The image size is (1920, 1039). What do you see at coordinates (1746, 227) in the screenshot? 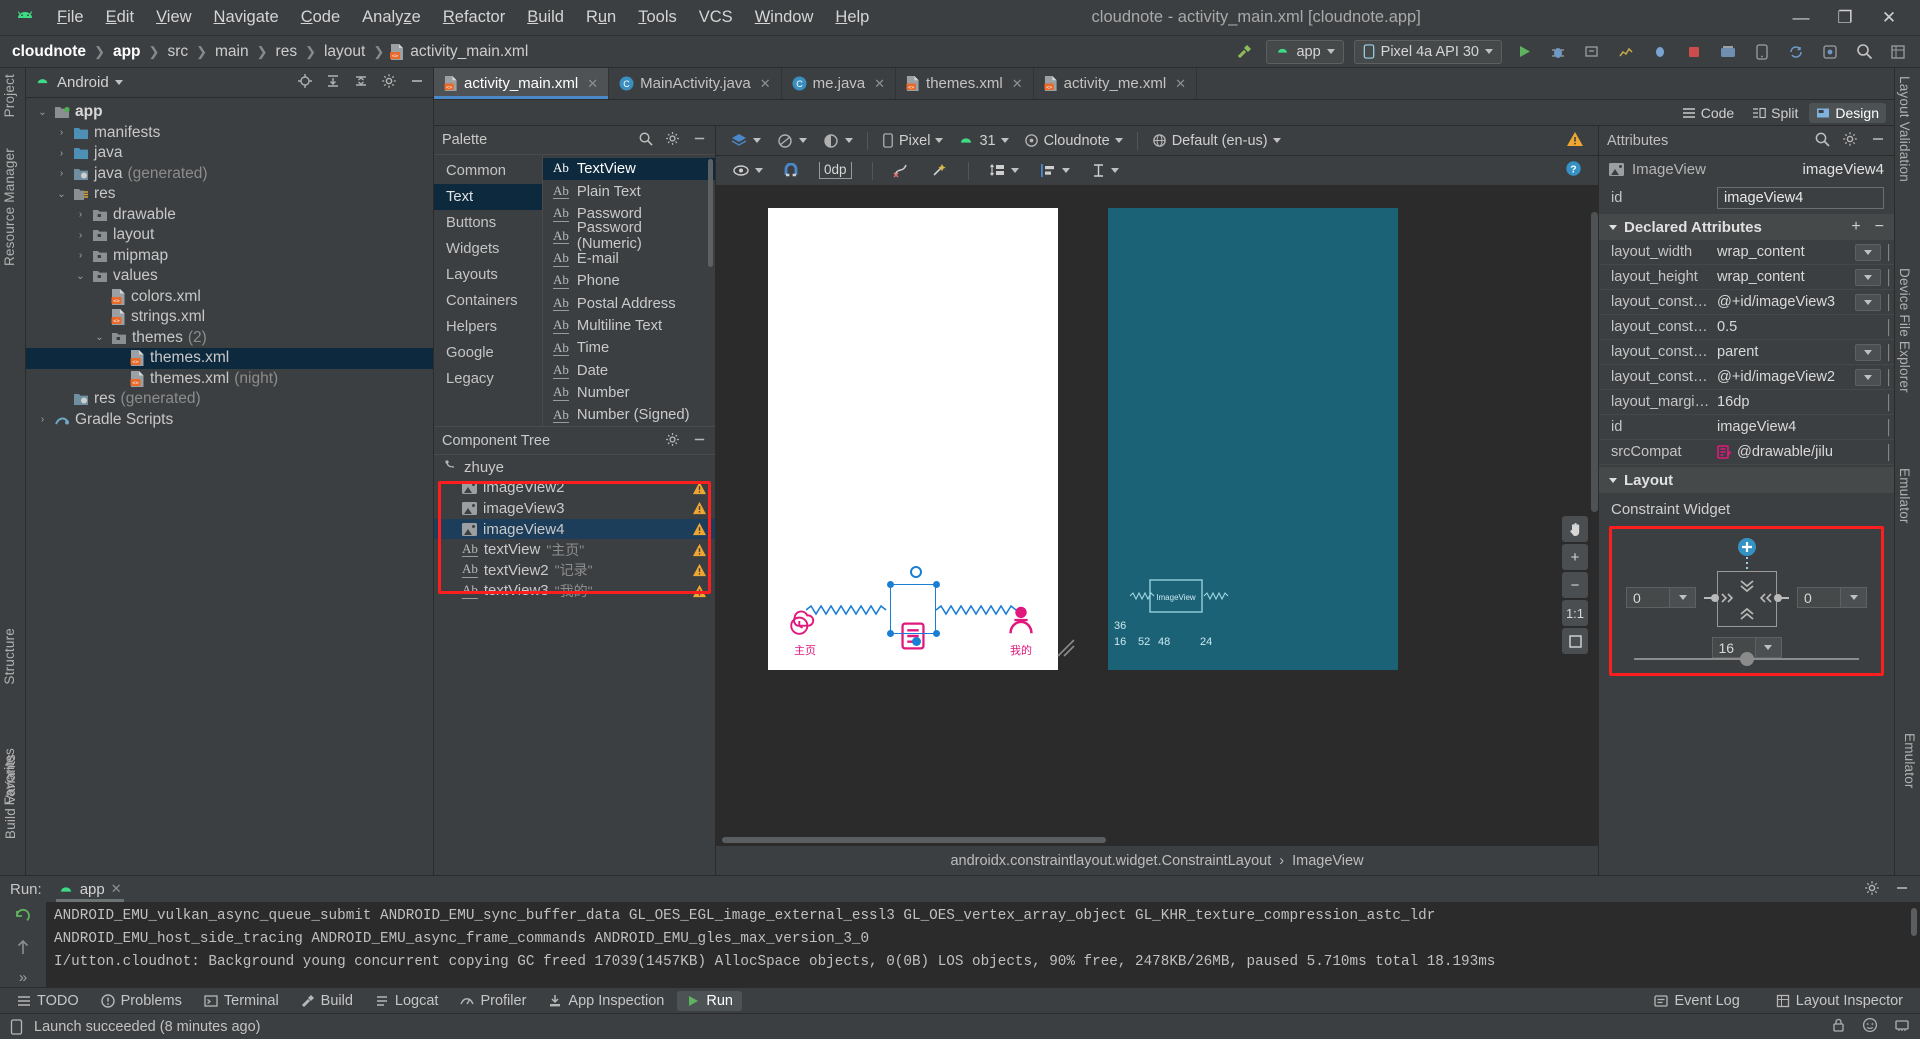
I see `declared-attributes-section-header: Declared Attributes + −` at bounding box center [1746, 227].